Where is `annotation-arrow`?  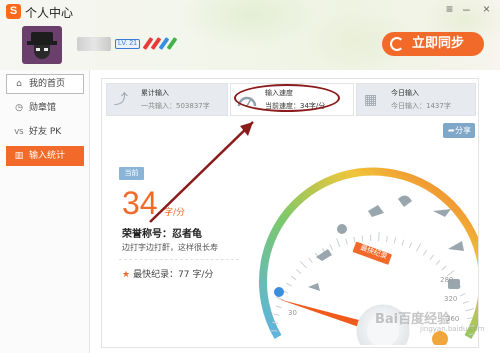 annotation-arrow is located at coordinates (201, 172).